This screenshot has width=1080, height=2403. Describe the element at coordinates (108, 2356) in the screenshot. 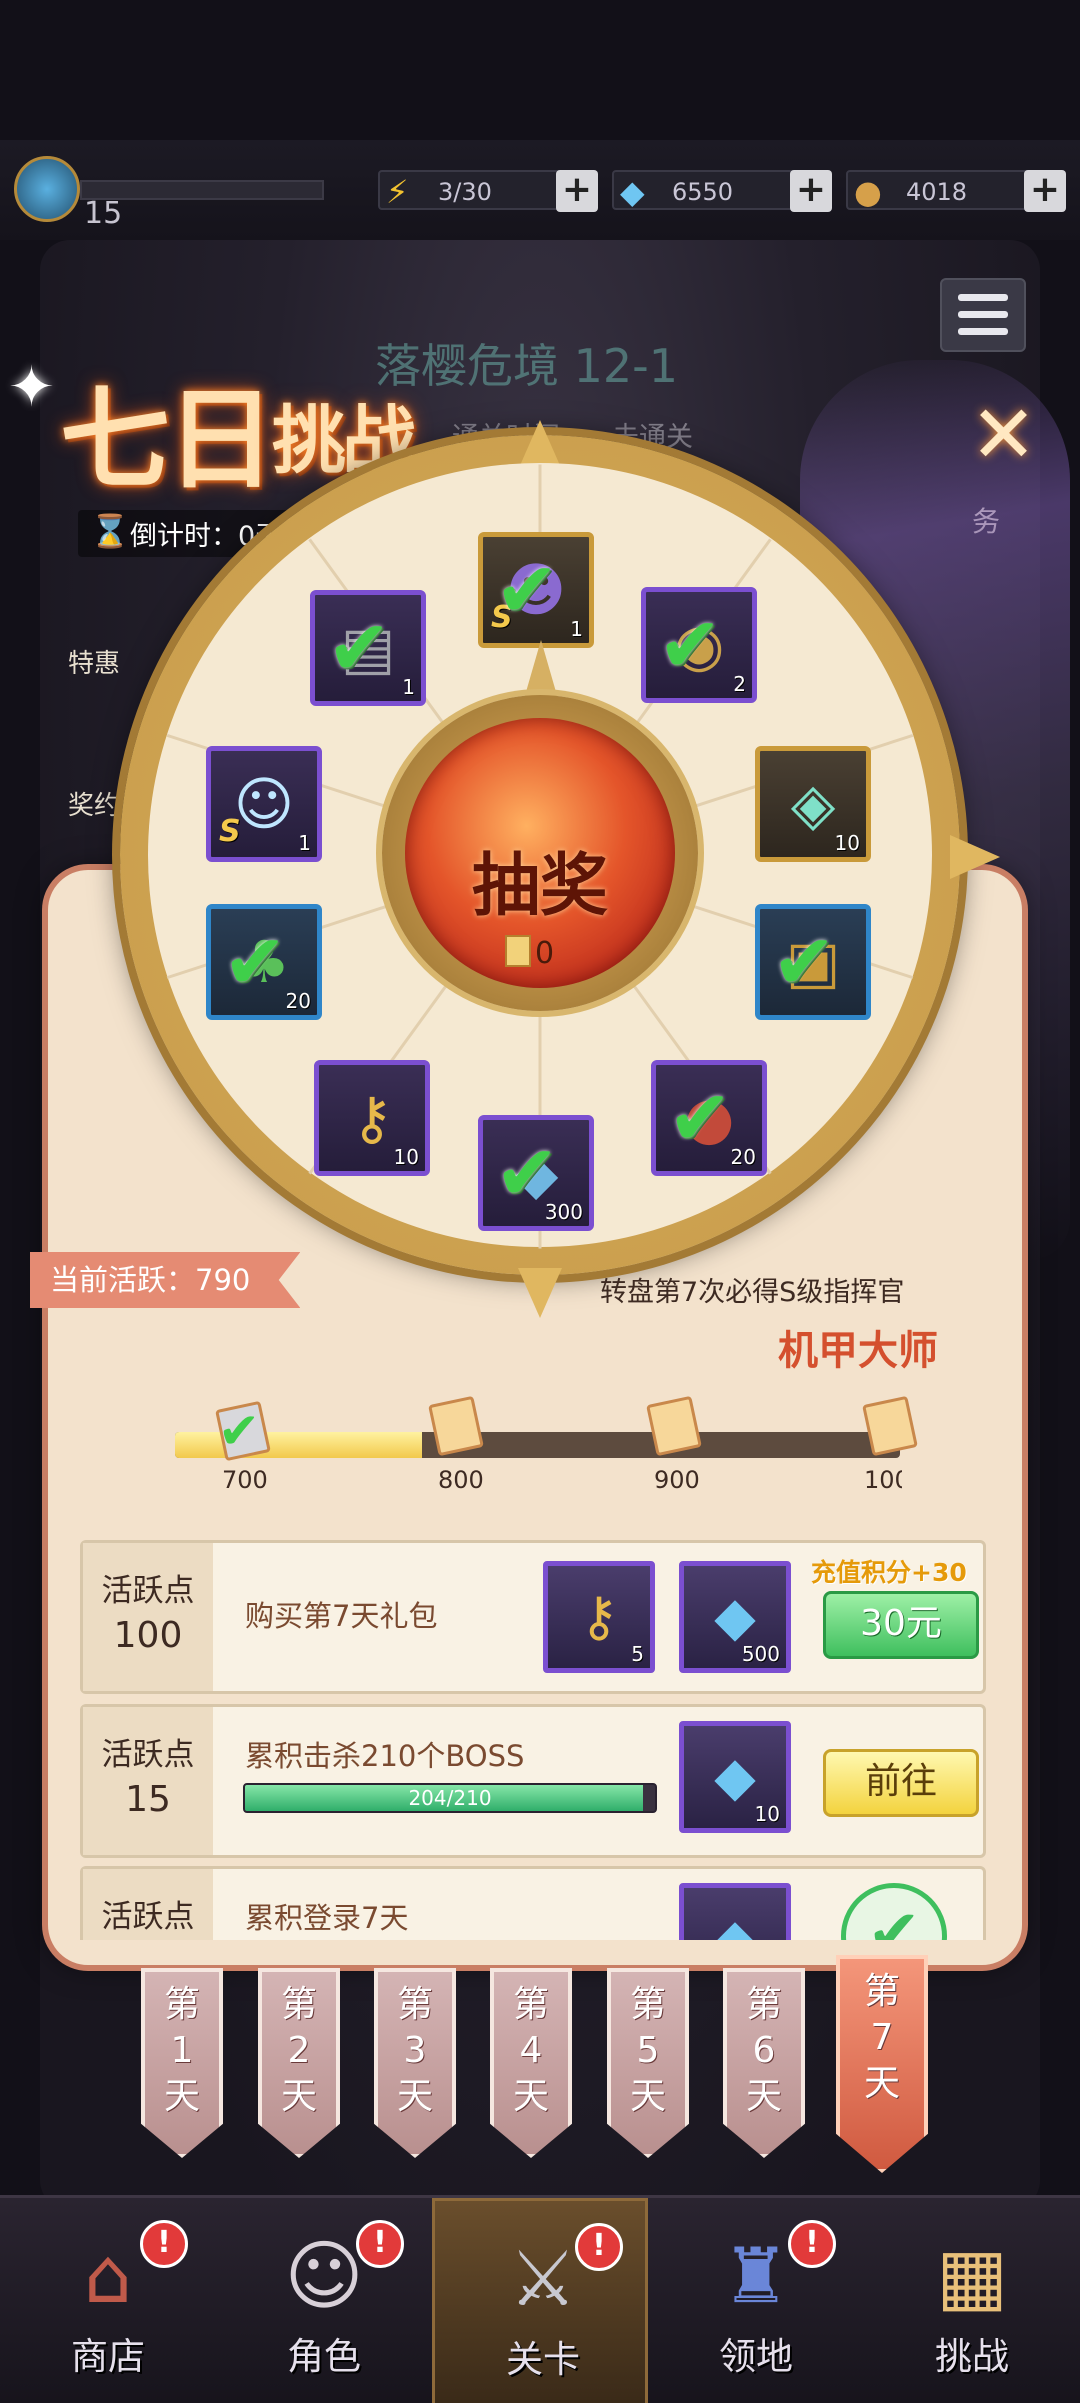

I see `nav-label: 商店` at that location.